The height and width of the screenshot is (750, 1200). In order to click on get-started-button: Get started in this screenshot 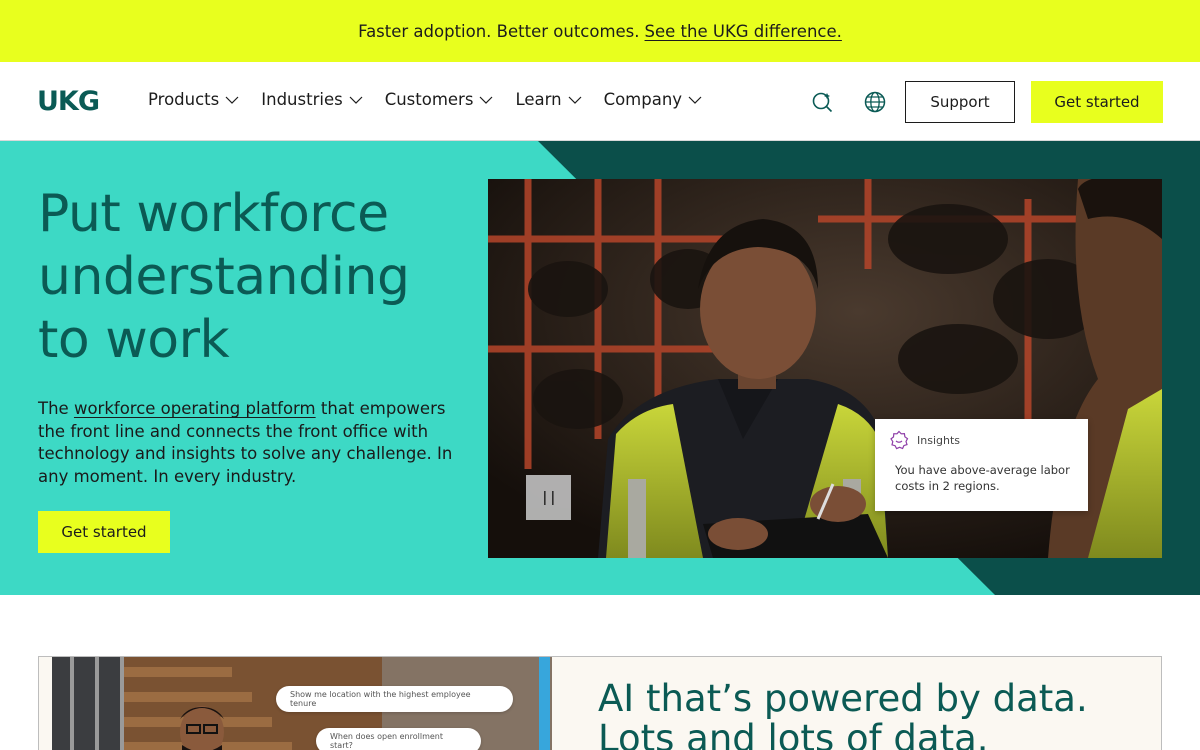, I will do `click(1097, 102)`.